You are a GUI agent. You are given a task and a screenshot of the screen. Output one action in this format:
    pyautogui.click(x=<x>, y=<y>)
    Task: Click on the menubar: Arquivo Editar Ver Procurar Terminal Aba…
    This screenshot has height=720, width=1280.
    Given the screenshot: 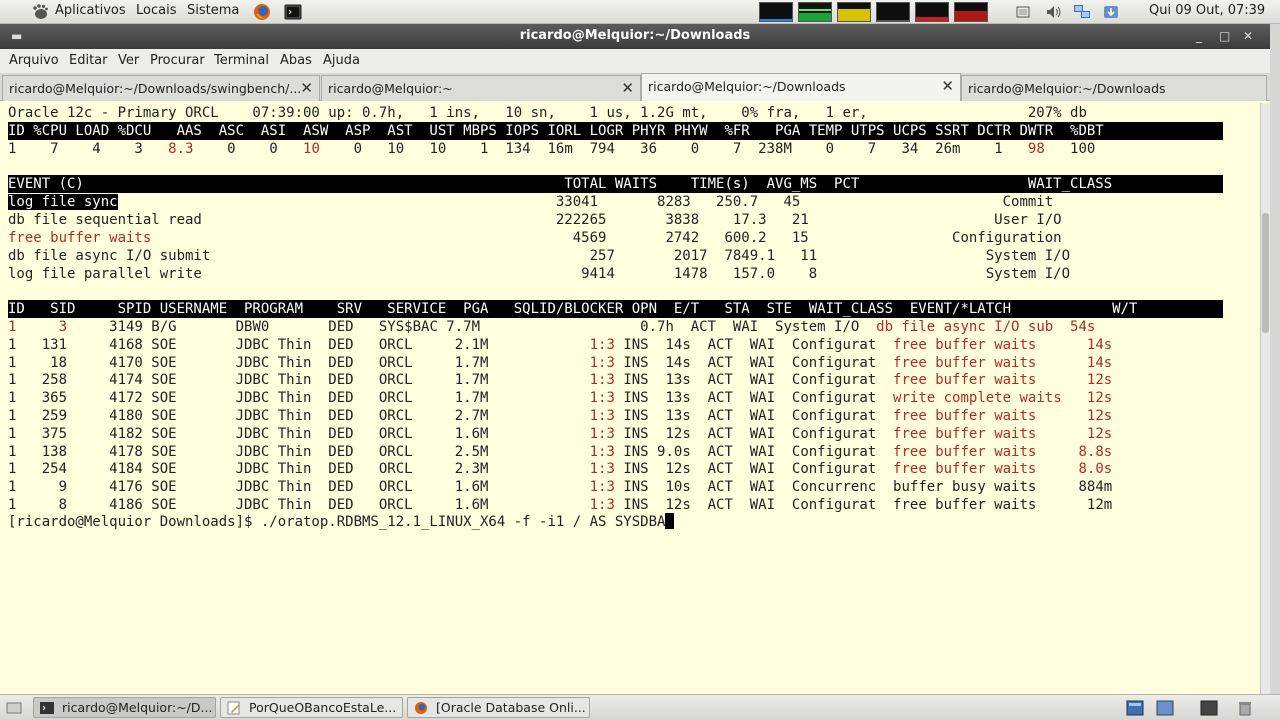 What is the action you would take?
    pyautogui.click(x=635, y=61)
    